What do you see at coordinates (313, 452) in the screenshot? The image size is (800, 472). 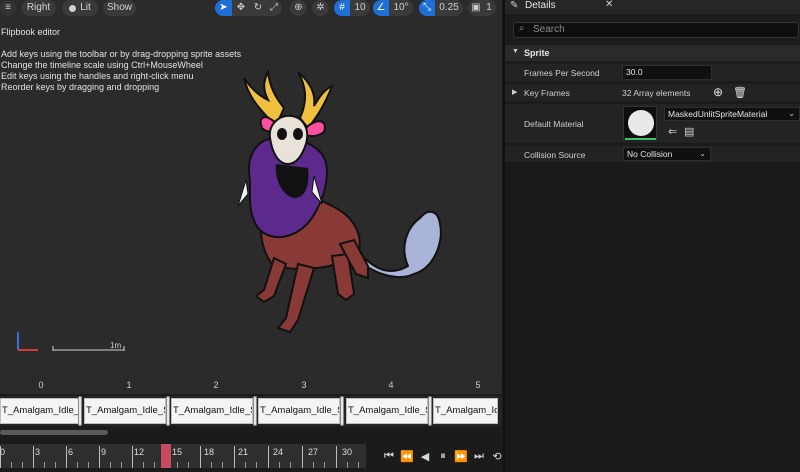 I see `ruler-label: 27` at bounding box center [313, 452].